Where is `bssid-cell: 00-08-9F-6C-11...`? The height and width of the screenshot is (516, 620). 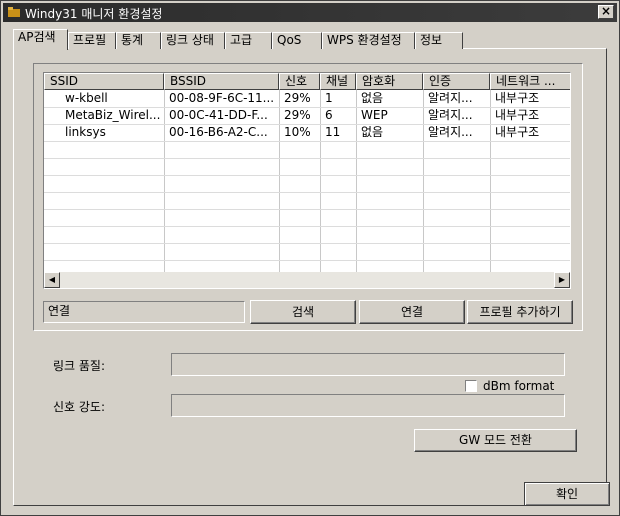
bssid-cell: 00-08-9F-6C-11... is located at coordinates (222, 98).